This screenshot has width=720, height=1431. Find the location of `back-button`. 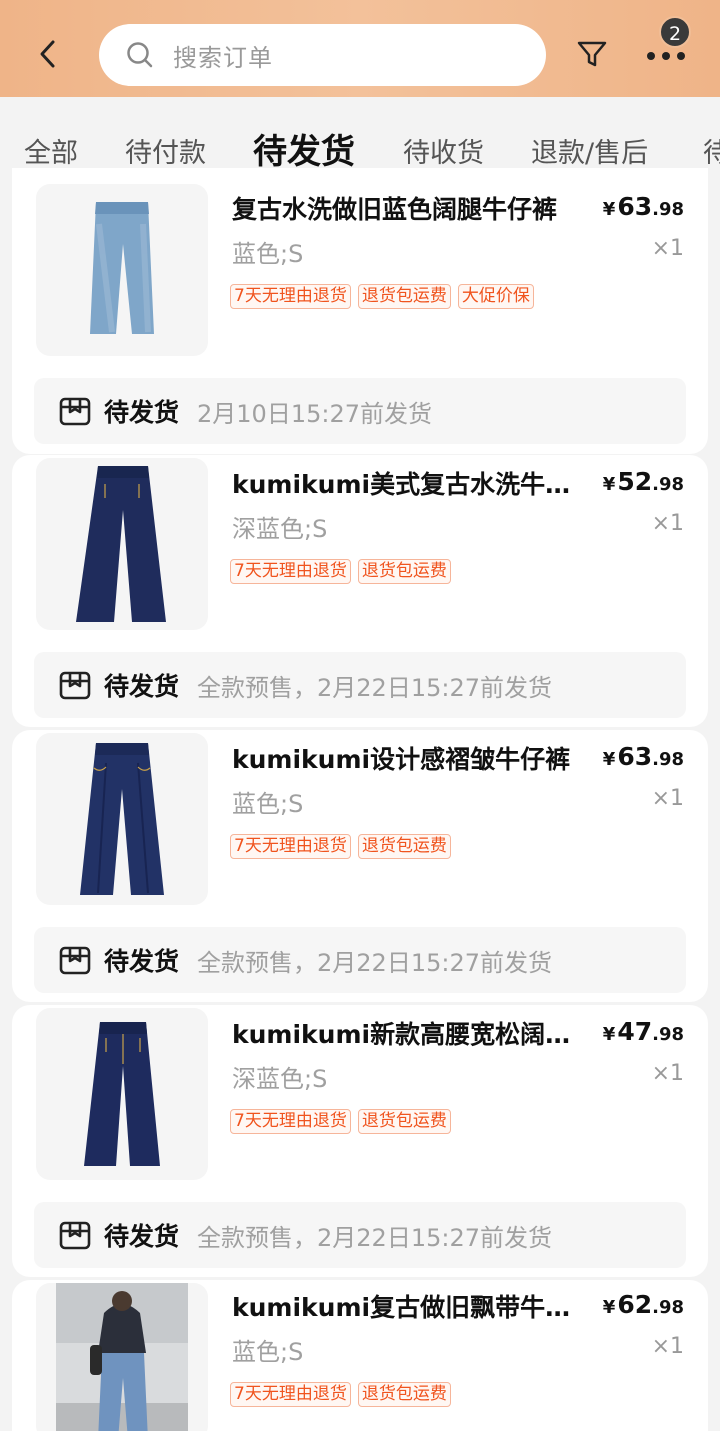

back-button is located at coordinates (48, 54).